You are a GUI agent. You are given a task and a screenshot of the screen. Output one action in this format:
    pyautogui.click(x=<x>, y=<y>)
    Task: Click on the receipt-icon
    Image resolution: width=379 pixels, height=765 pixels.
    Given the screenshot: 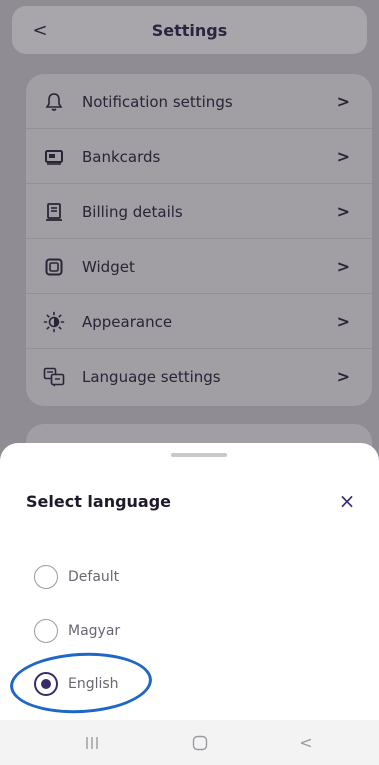 What is the action you would take?
    pyautogui.click(x=54, y=211)
    